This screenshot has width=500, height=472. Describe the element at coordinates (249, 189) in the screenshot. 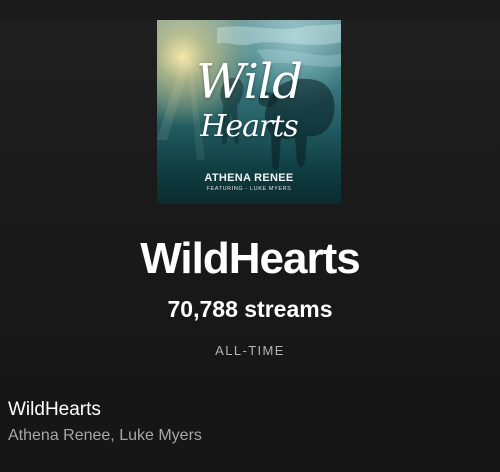

I see `album-art-featuring: FEATURING - LUKE MYERS` at that location.